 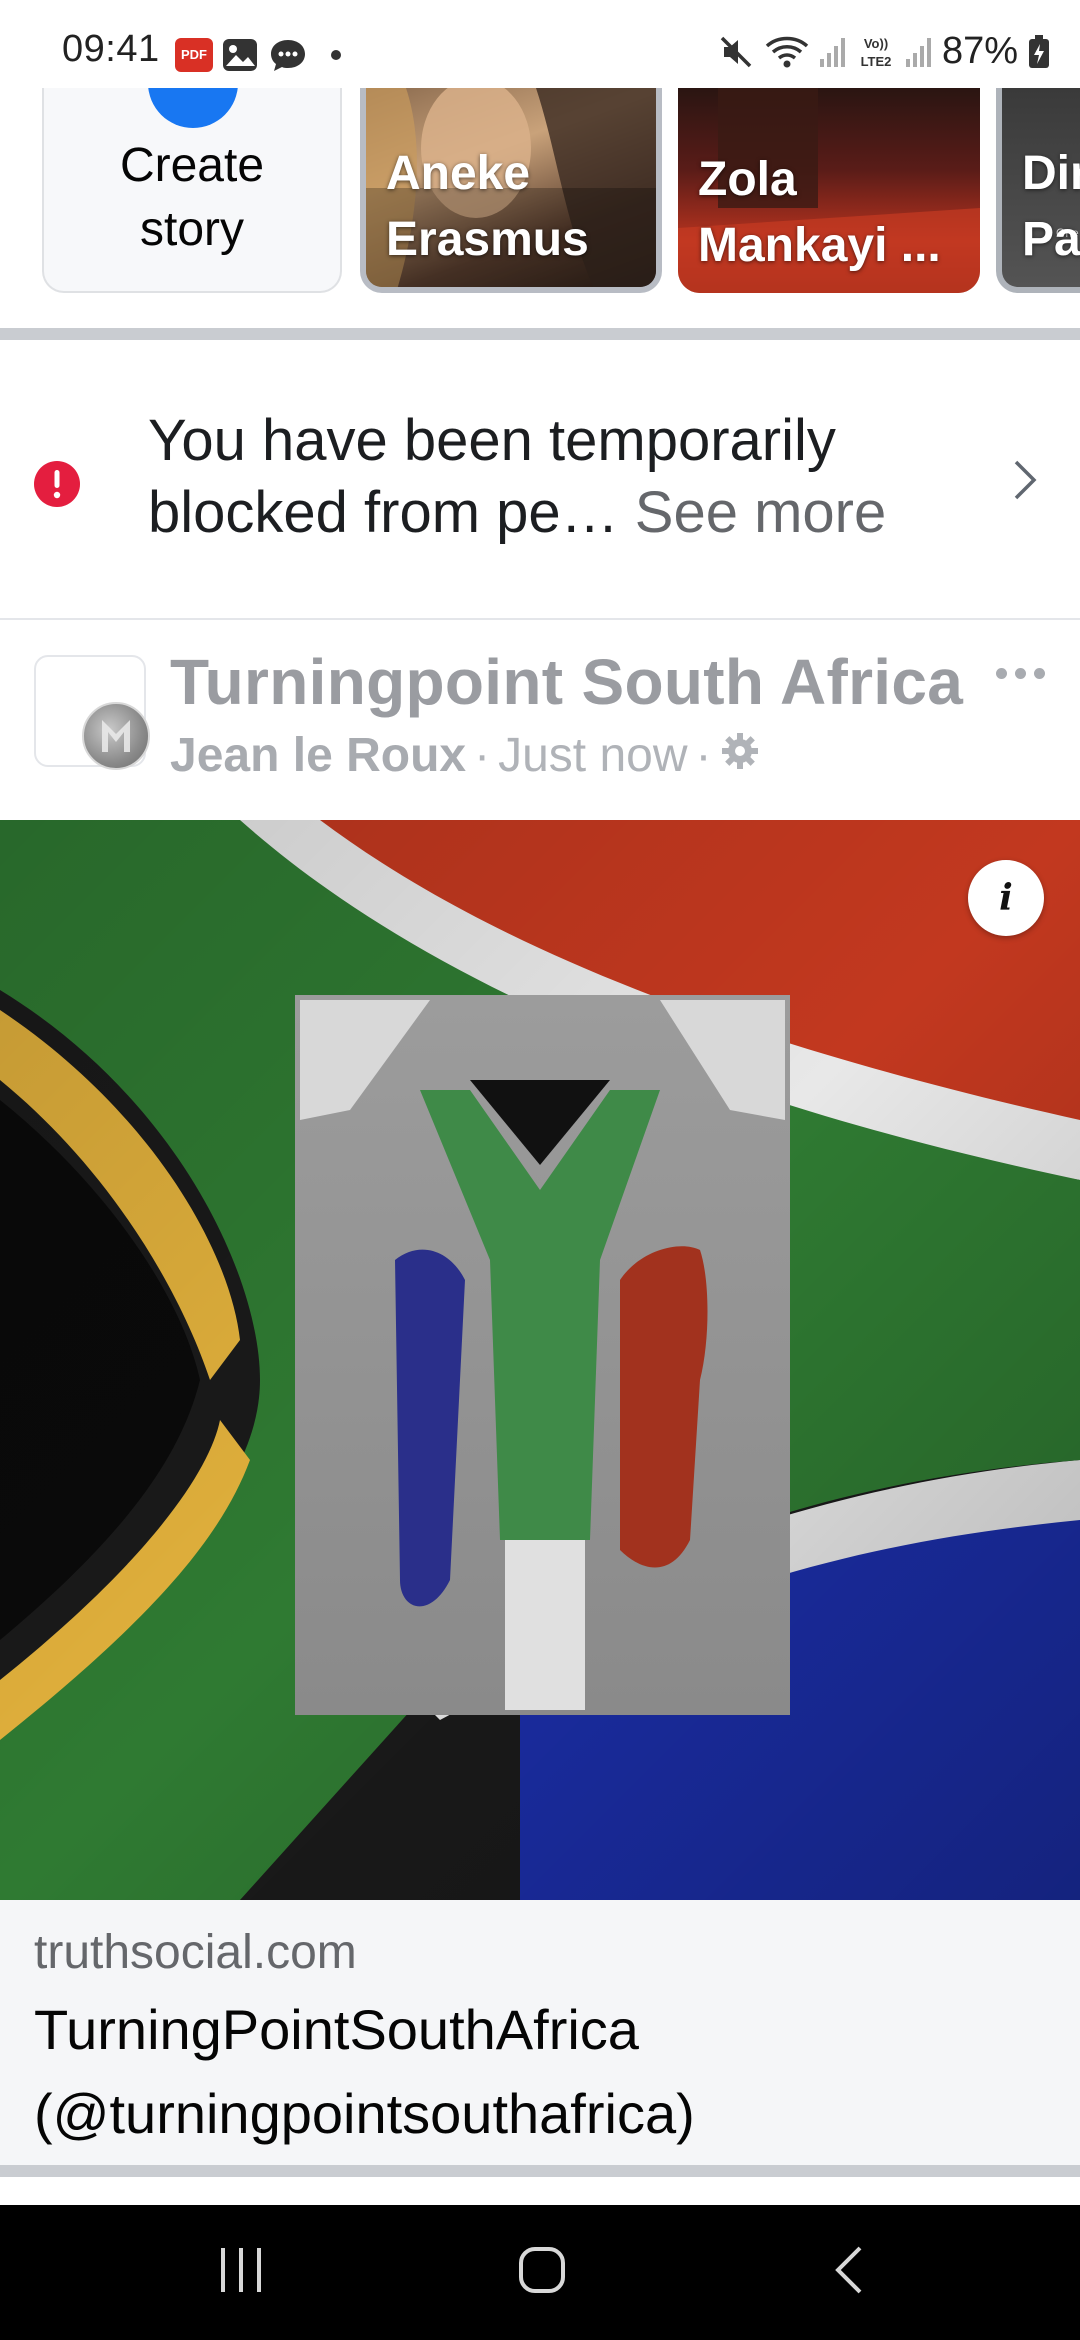 I want to click on svg-text: Vo)), so click(x=876, y=43).